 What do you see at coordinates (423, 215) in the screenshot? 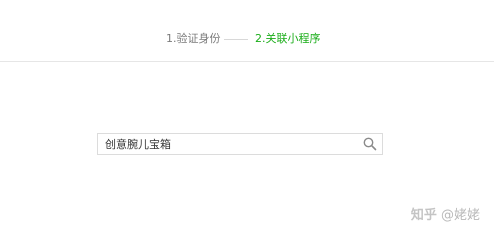
I see `watermark-brand: 知乎` at bounding box center [423, 215].